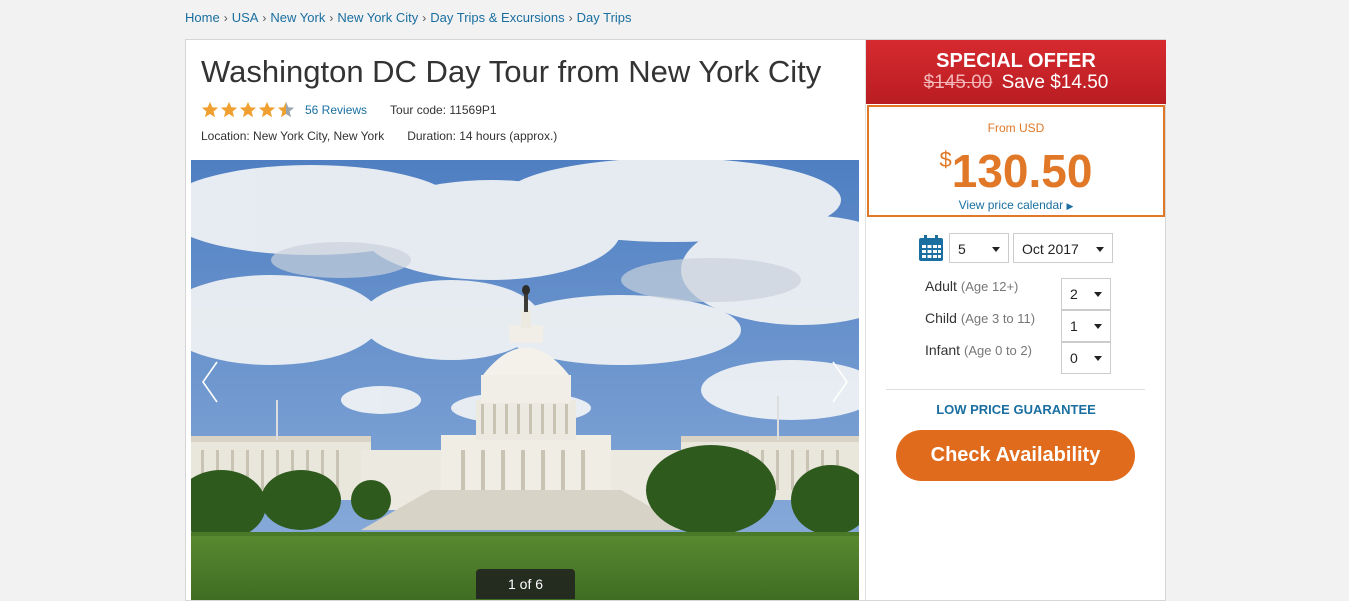  What do you see at coordinates (202, 17) in the screenshot?
I see `breadcrumb-home: Home` at bounding box center [202, 17].